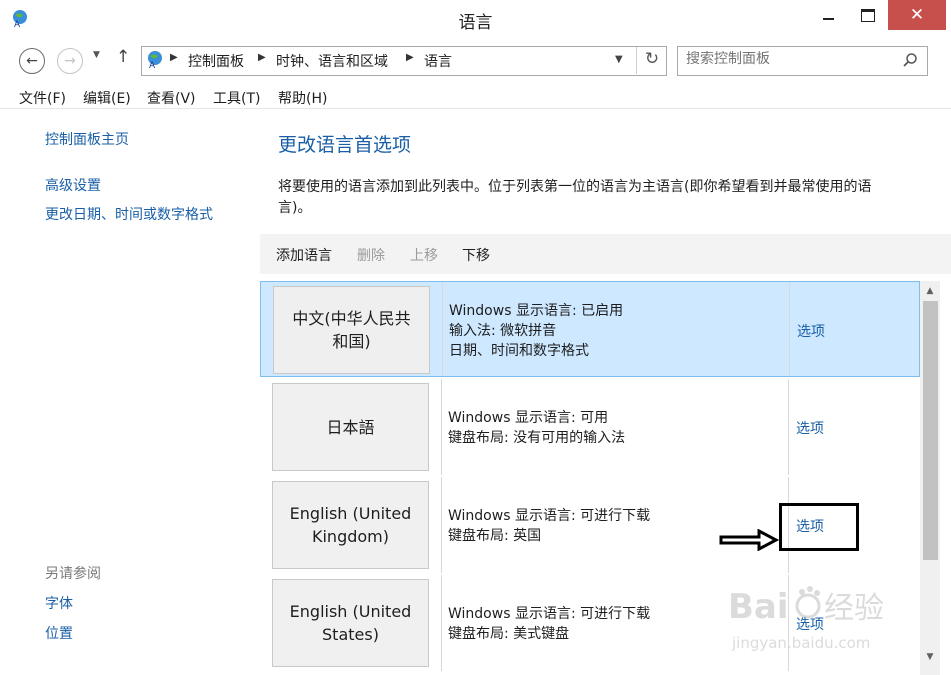 The image size is (951, 675). I want to click on address-dropdown-button: ▼, so click(619, 59).